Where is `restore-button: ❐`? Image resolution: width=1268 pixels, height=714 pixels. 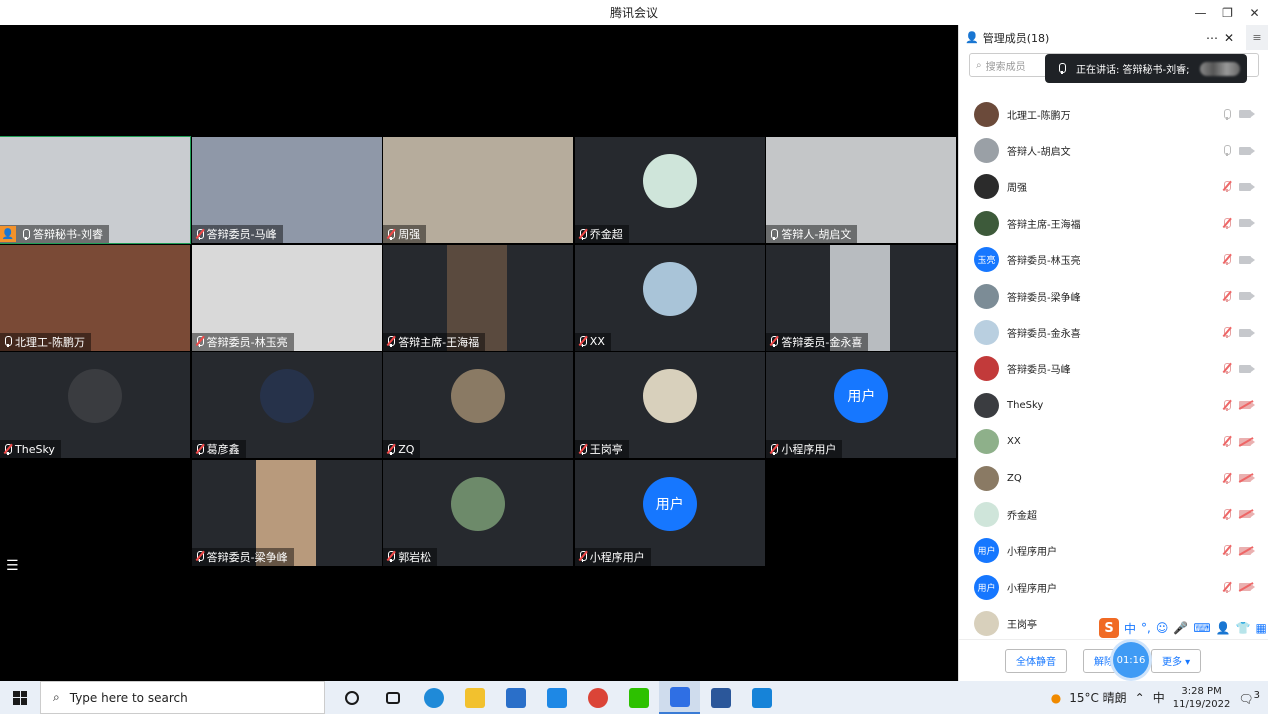
restore-button: ❐ is located at coordinates (1227, 12).